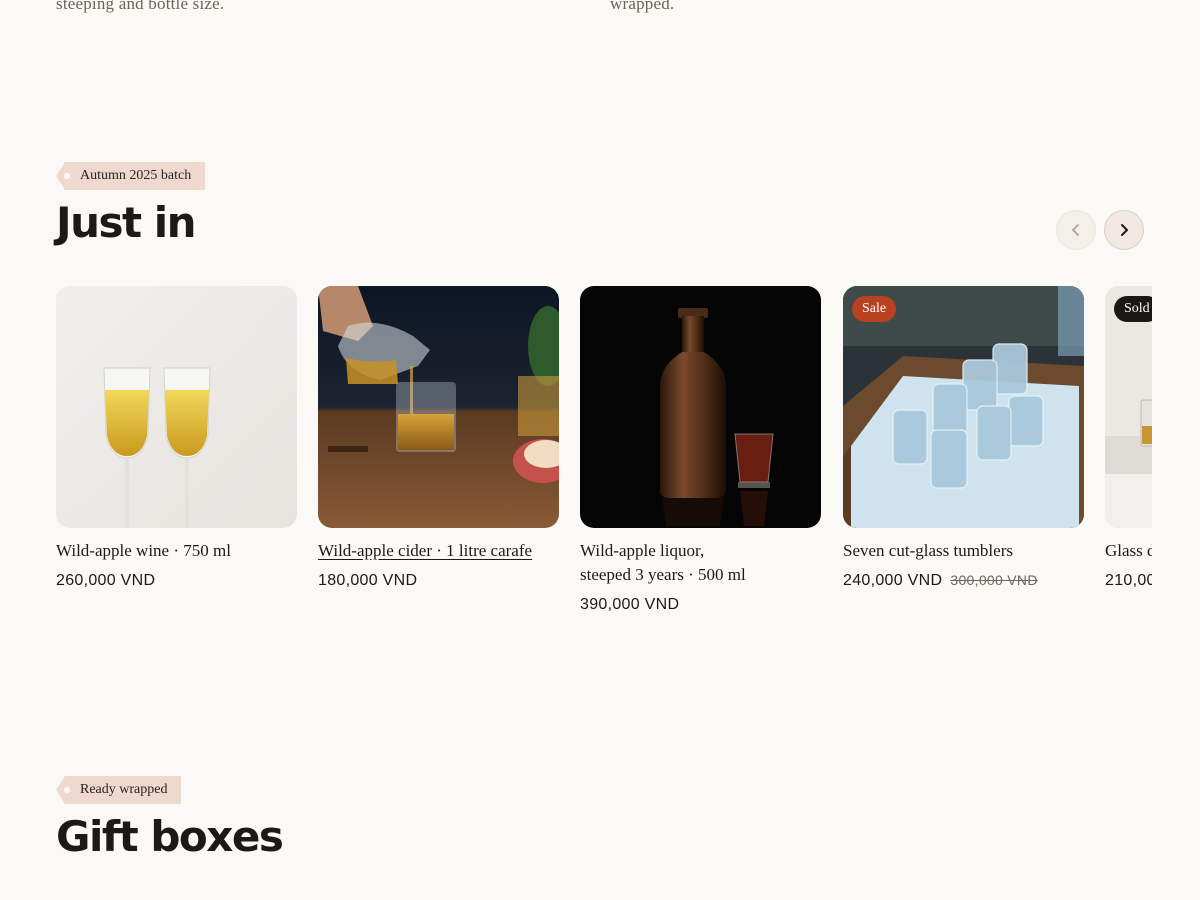 Image resolution: width=1200 pixels, height=900 pixels. I want to click on wine-glasses-photo, so click(176, 407).